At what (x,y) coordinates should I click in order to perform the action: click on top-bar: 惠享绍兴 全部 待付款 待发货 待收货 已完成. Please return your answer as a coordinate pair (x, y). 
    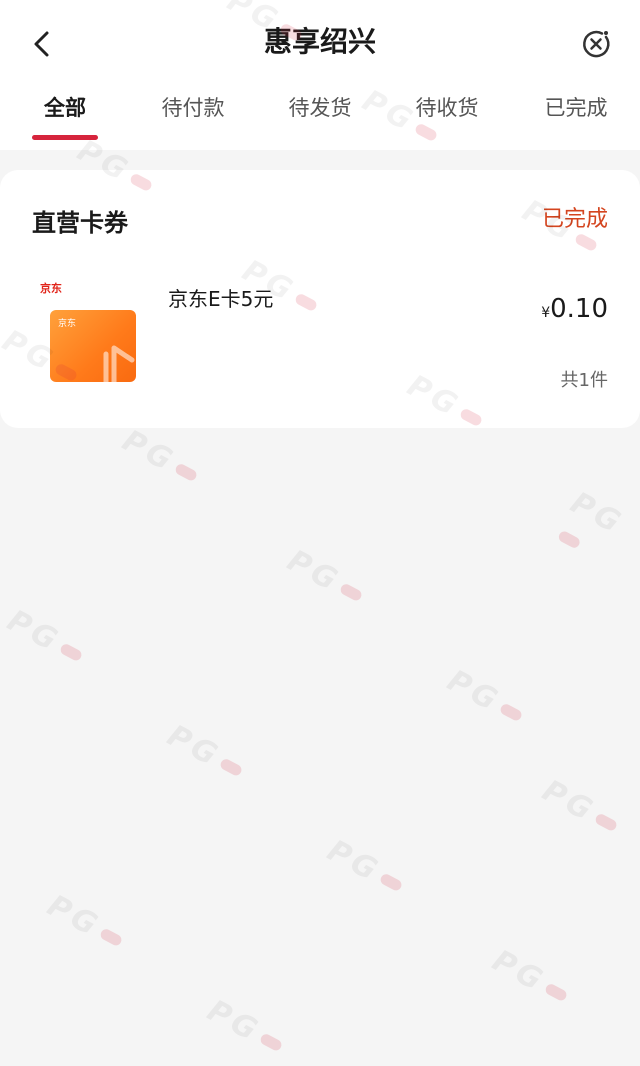
    Looking at the image, I should click on (320, 75).